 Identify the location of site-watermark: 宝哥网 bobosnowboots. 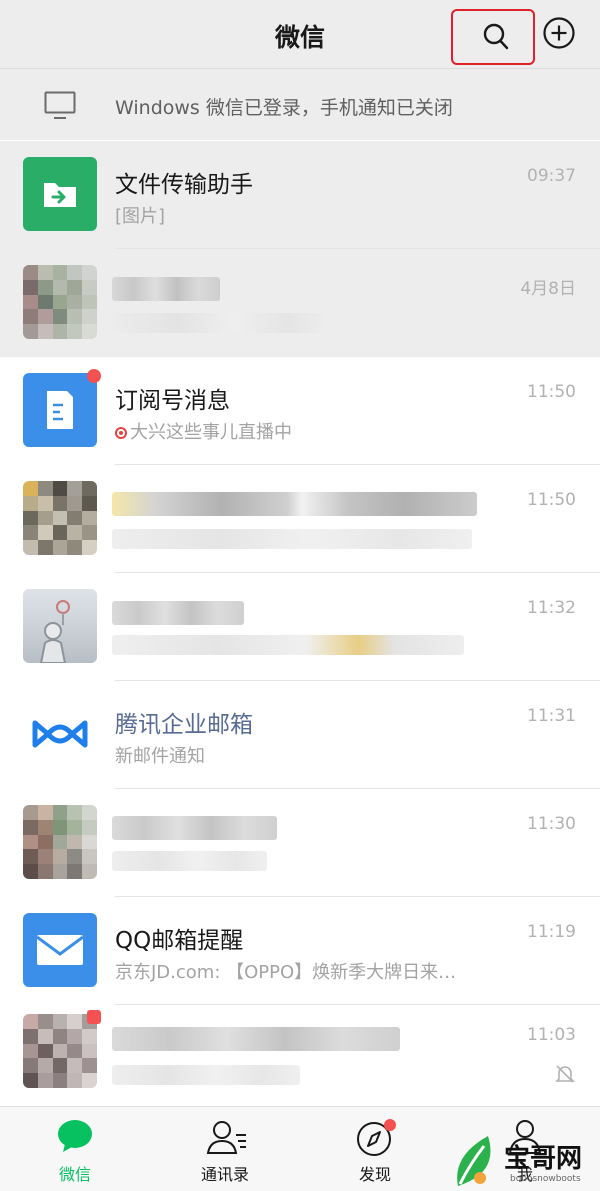
(523, 1160).